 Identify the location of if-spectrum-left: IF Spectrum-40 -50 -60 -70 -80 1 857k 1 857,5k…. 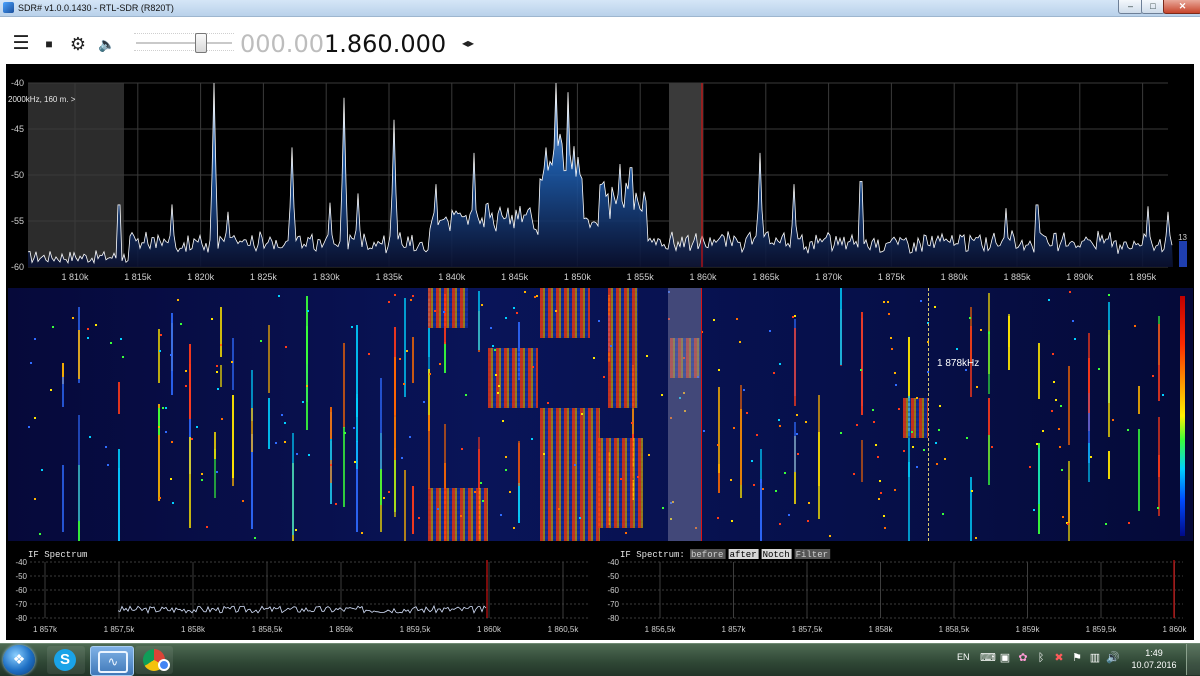
(303, 590).